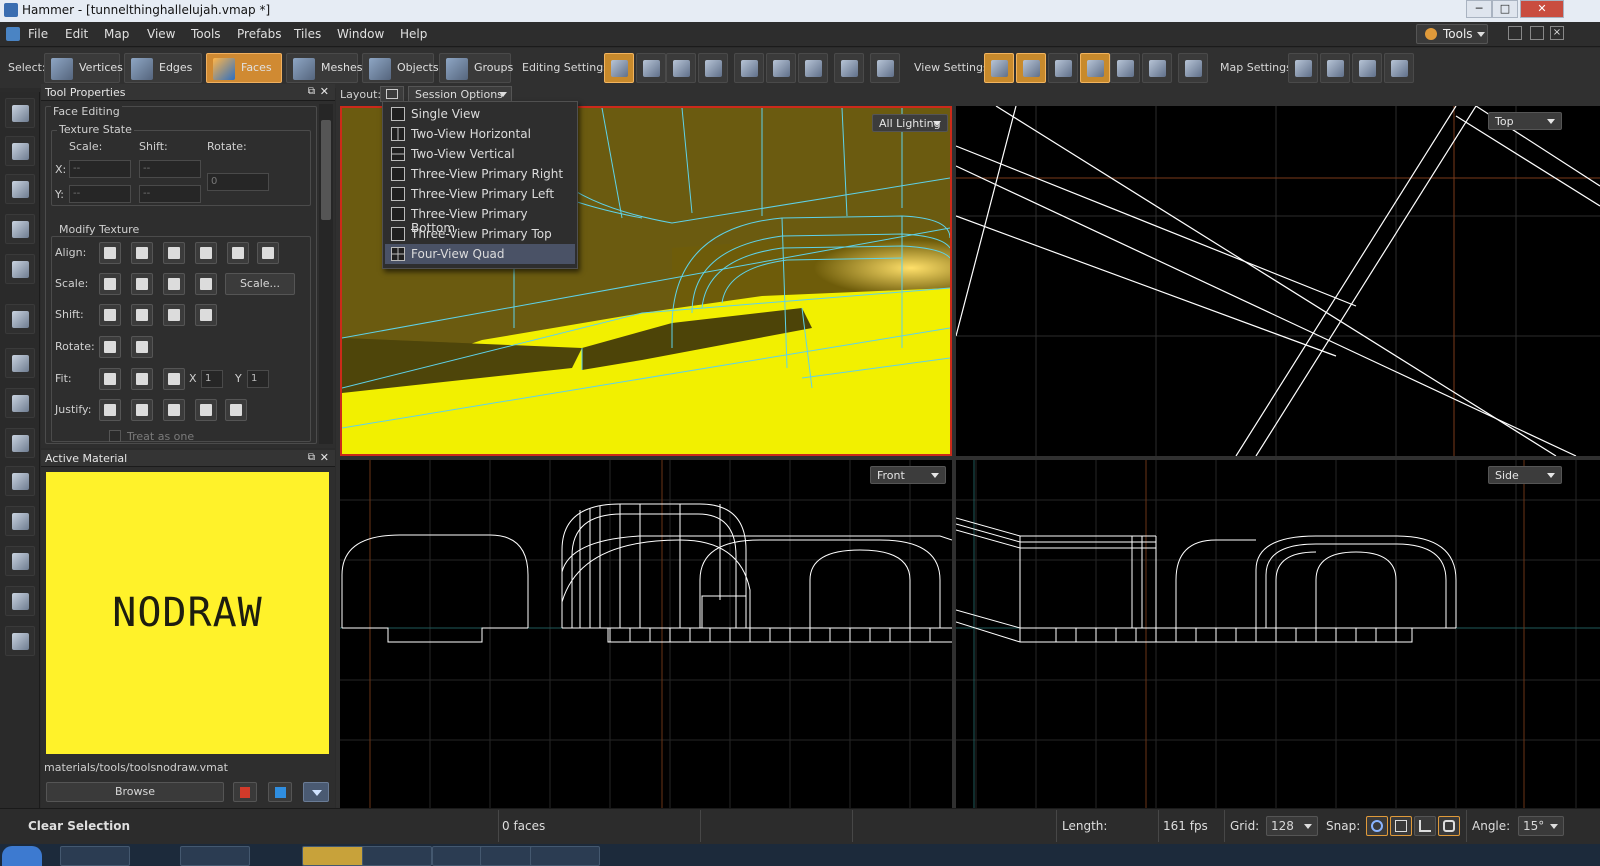 Image resolution: width=1600 pixels, height=866 pixels. I want to click on shift-up-button, so click(174, 315).